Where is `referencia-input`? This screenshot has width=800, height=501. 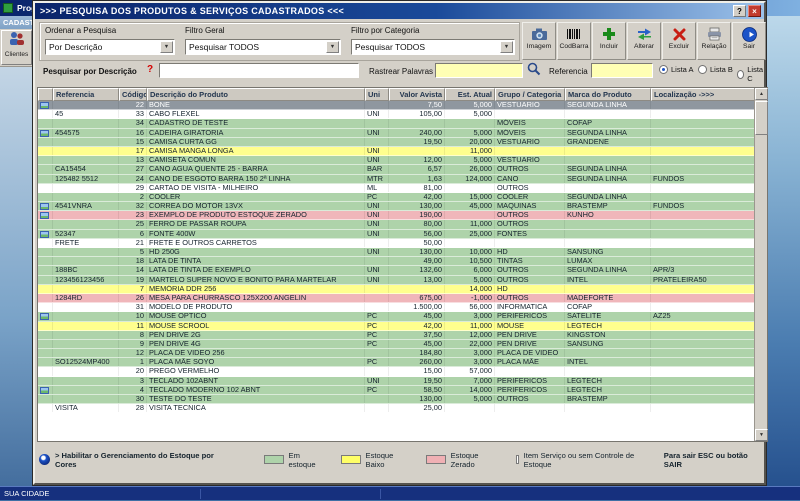
referencia-input is located at coordinates (622, 70).